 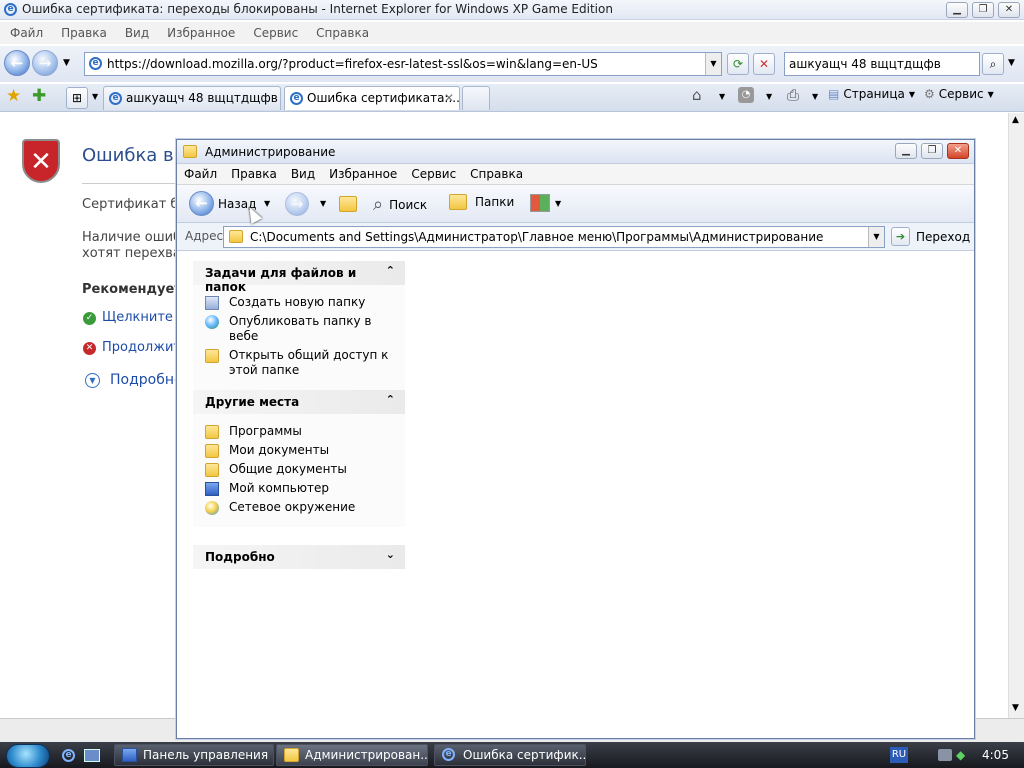 What do you see at coordinates (575, 204) in the screenshot?
I see `explorer-toolbar: ← Назад ▼ → ▼ ⌕ Поиск Папки ▼` at bounding box center [575, 204].